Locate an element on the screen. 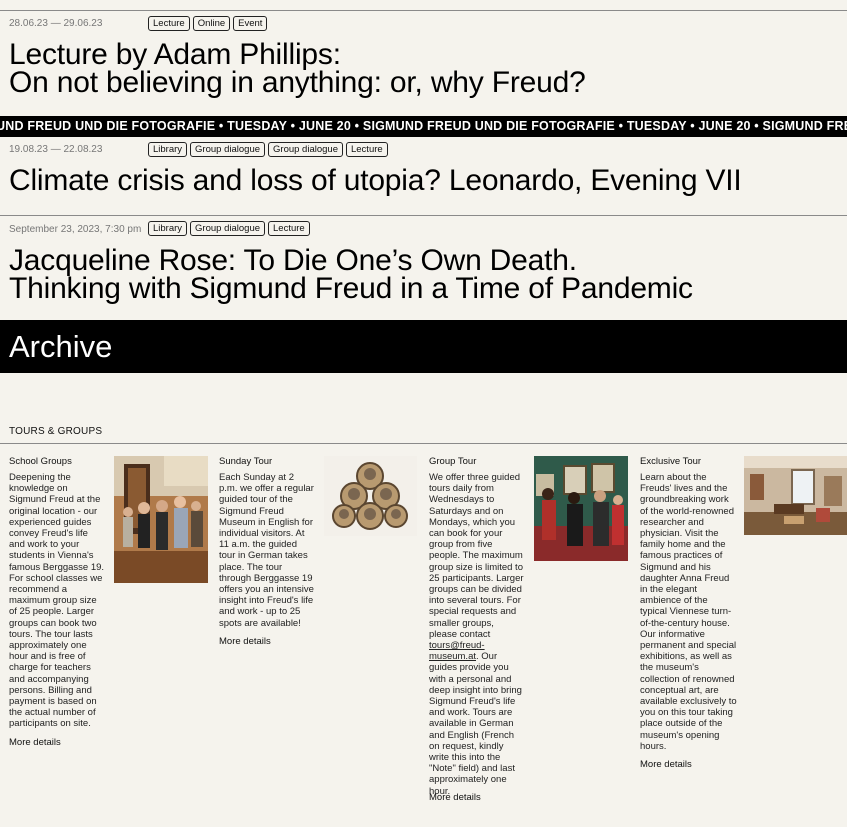  archive-label: Archive is located at coordinates (61, 346).